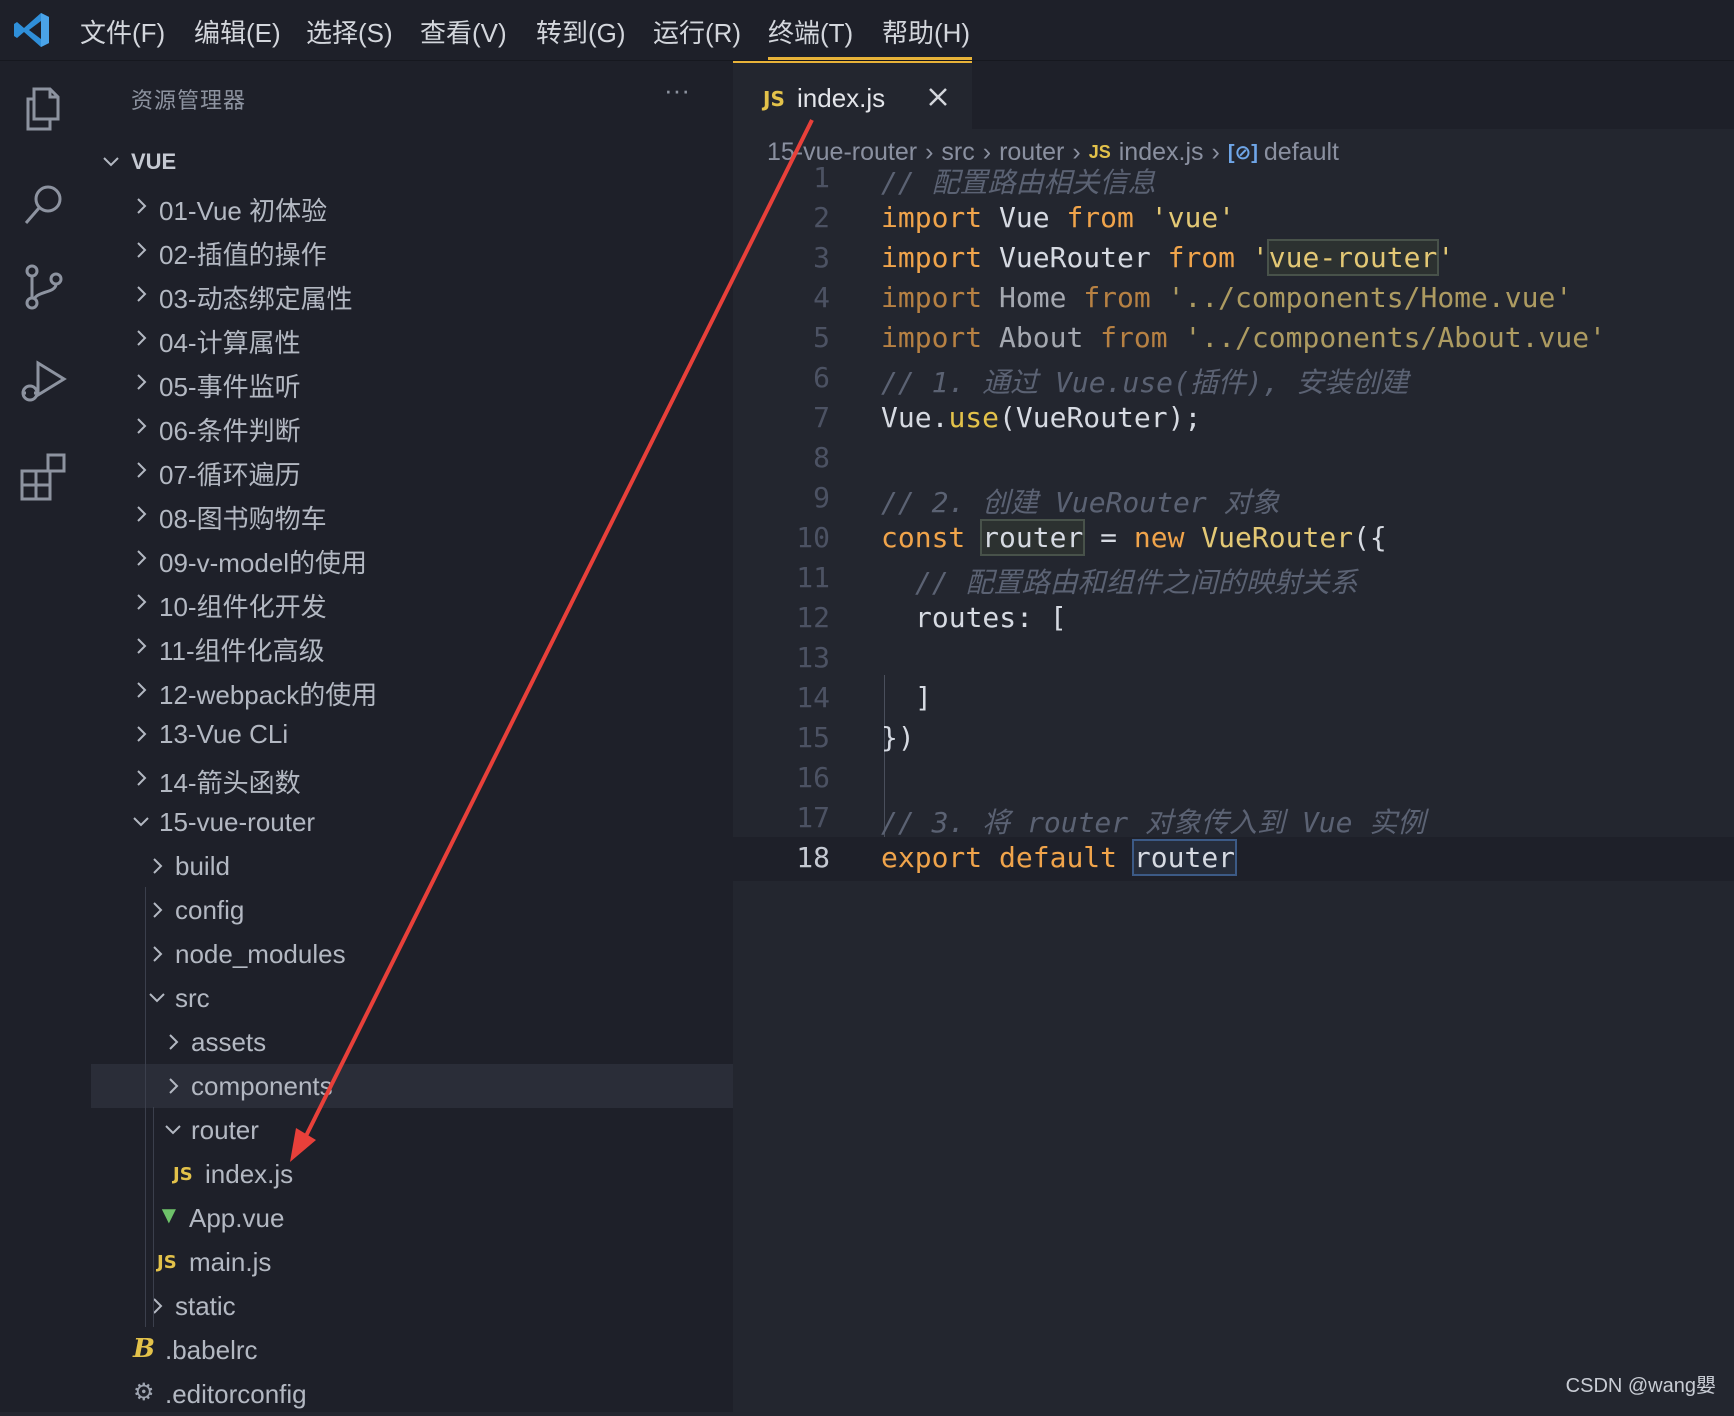 The height and width of the screenshot is (1416, 1734). I want to click on line-number: 5, so click(781, 337).